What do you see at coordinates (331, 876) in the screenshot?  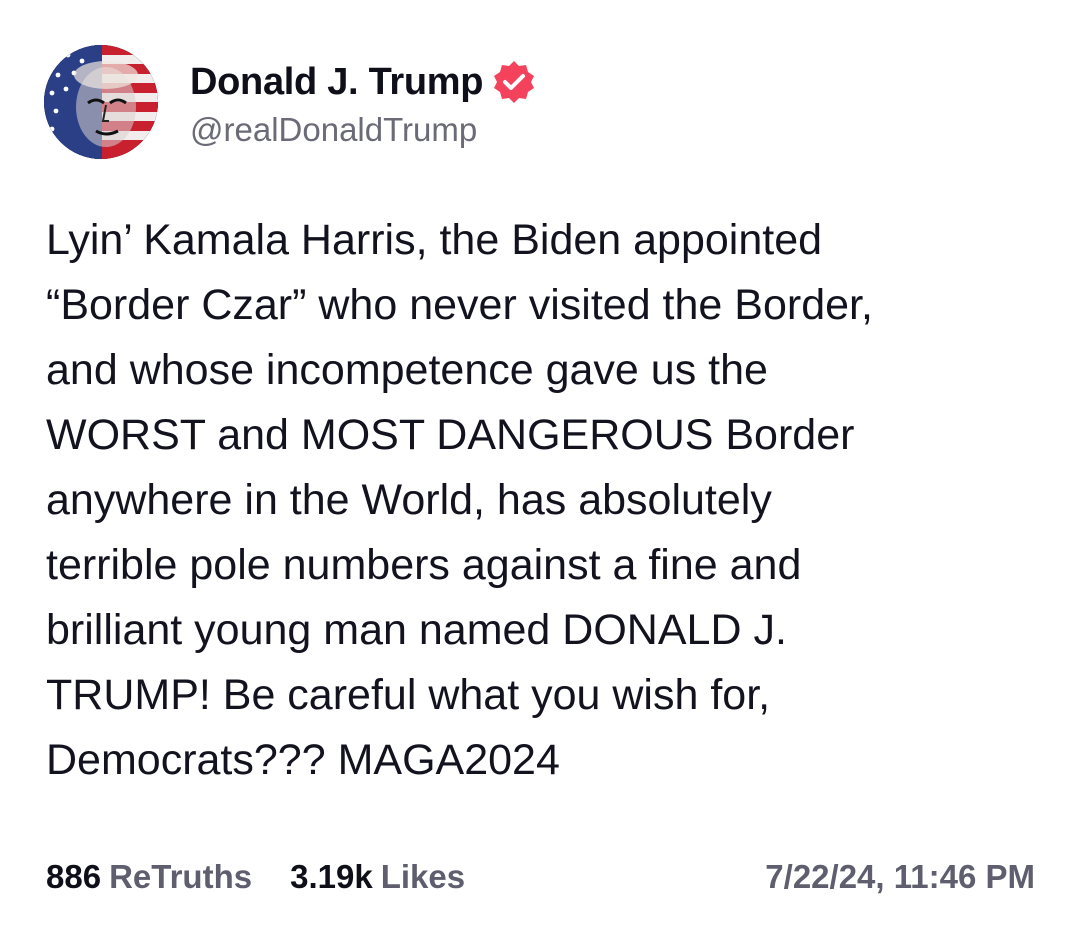 I see `likes-count: 3.19k` at bounding box center [331, 876].